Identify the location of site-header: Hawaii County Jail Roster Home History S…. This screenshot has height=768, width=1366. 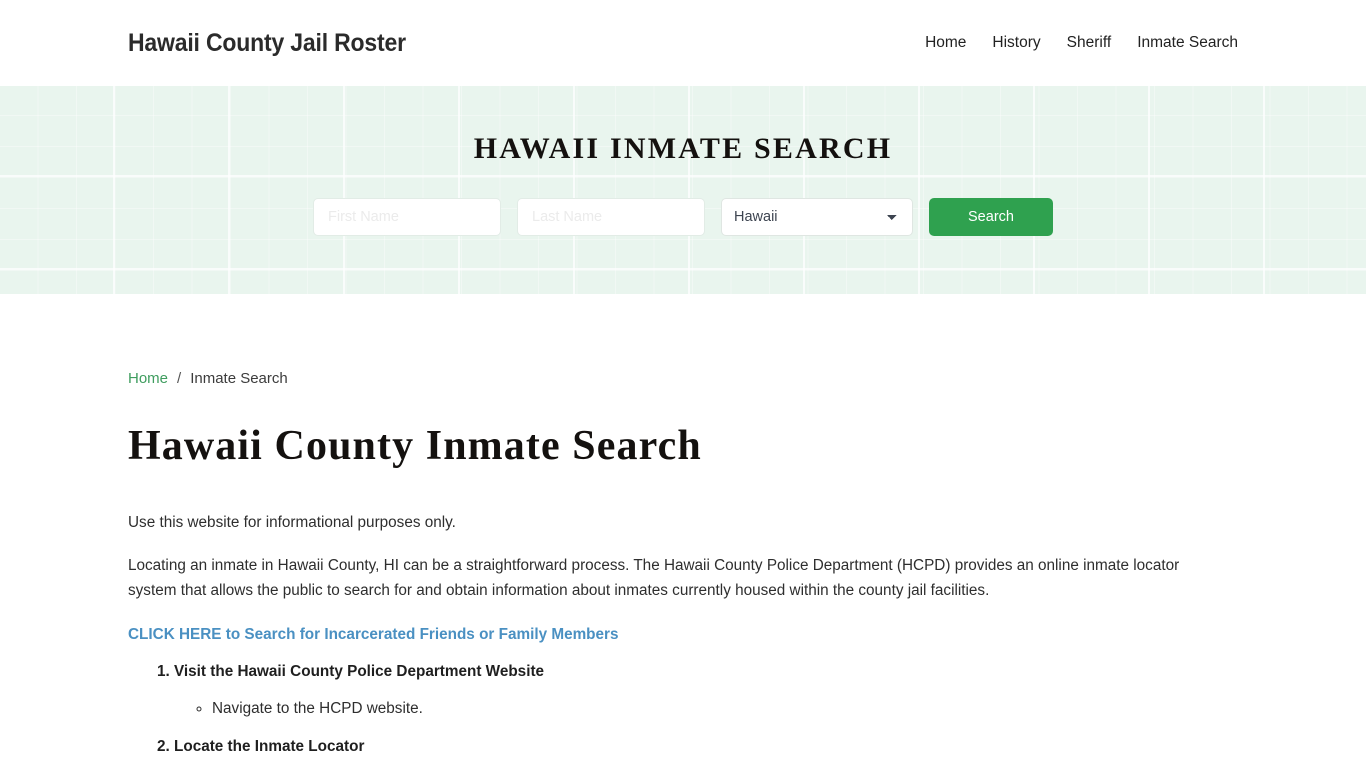
(683, 43).